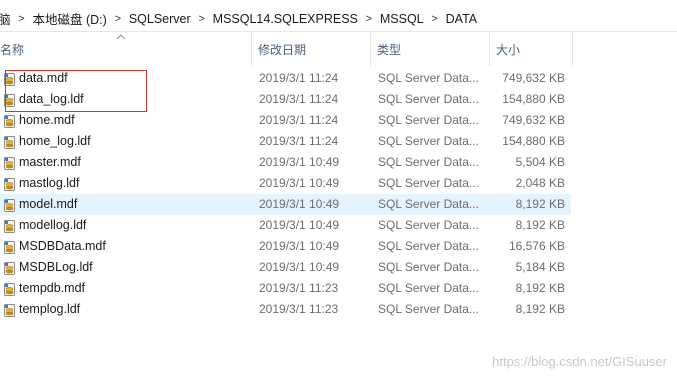  What do you see at coordinates (49, 183) in the screenshot?
I see `file-name: mastlog.ldf` at bounding box center [49, 183].